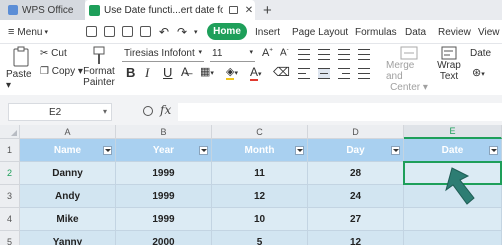 Image resolution: width=502 pixels, height=245 pixels. I want to click on formula-input, so click(340, 112).